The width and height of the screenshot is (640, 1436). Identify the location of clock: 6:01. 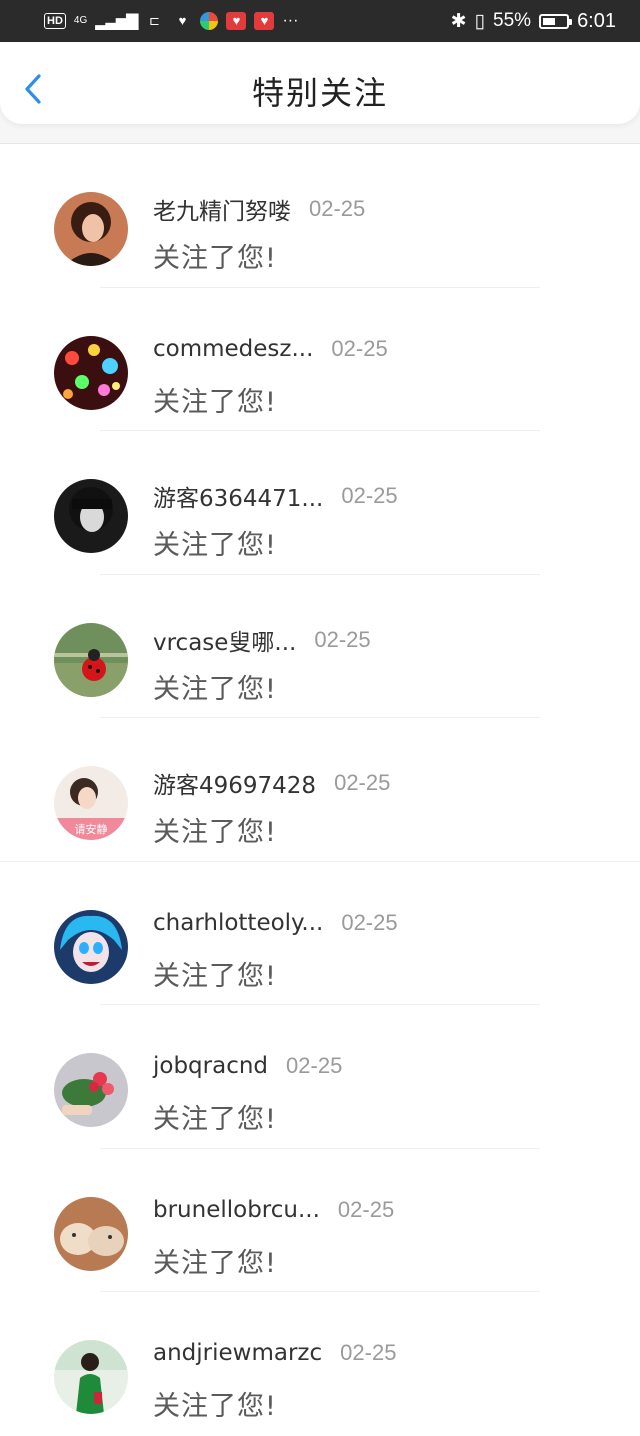
(596, 20).